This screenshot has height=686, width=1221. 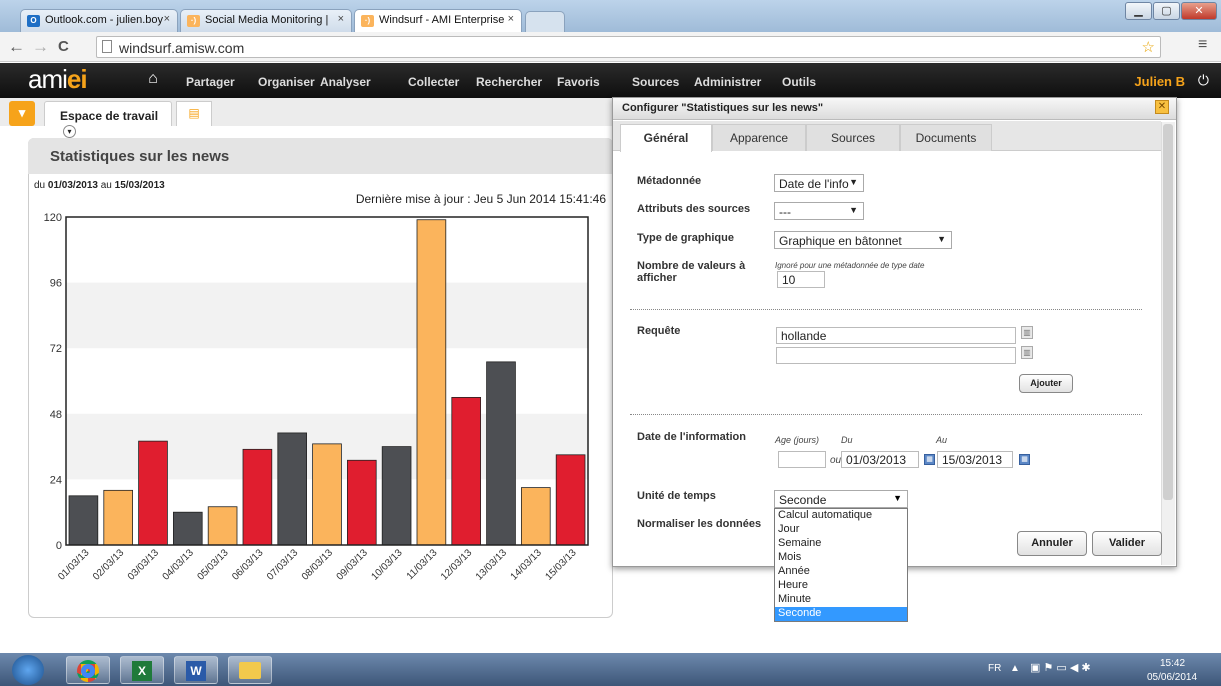 I want to click on address-bar: ← → C windsurf.amisw.com ☆ ≡, so click(x=610, y=47).